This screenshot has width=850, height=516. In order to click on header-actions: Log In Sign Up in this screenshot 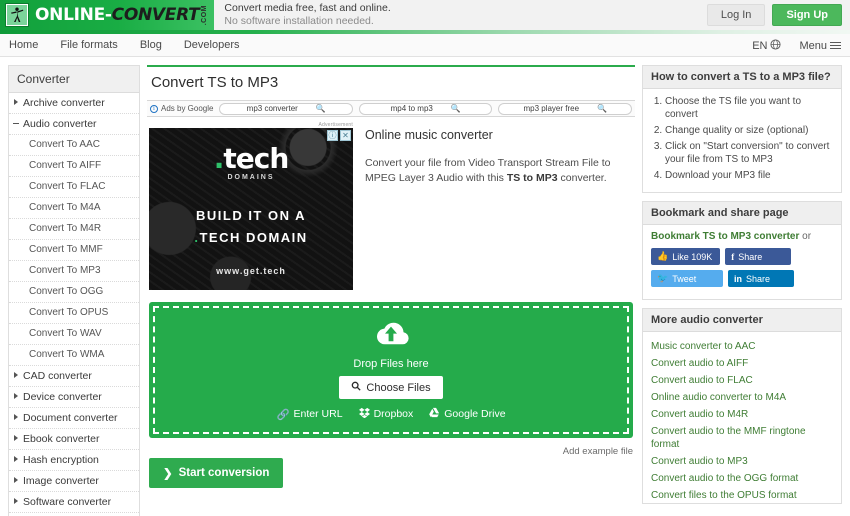, I will do `click(774, 15)`.